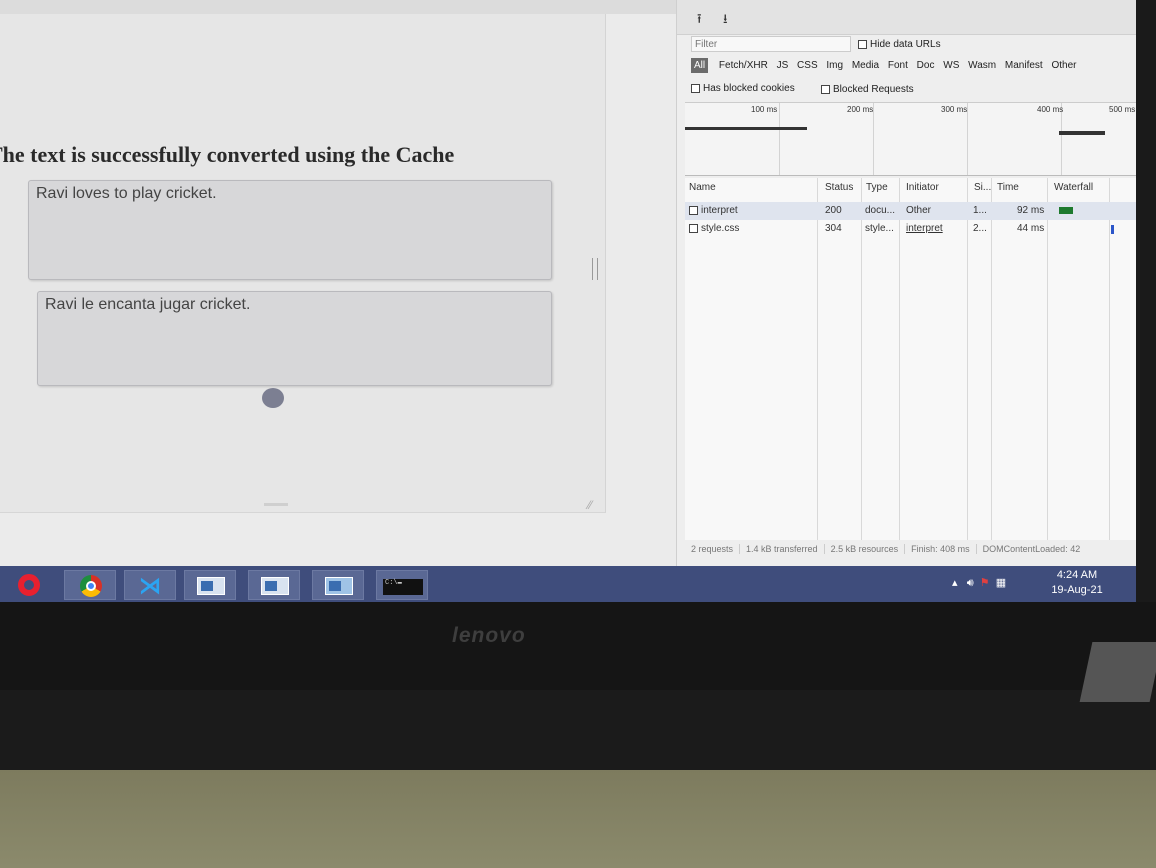 The width and height of the screenshot is (1156, 868). What do you see at coordinates (749, 88) in the screenshot?
I see `has-blocked-cookies-label: Has blocked cookies` at bounding box center [749, 88].